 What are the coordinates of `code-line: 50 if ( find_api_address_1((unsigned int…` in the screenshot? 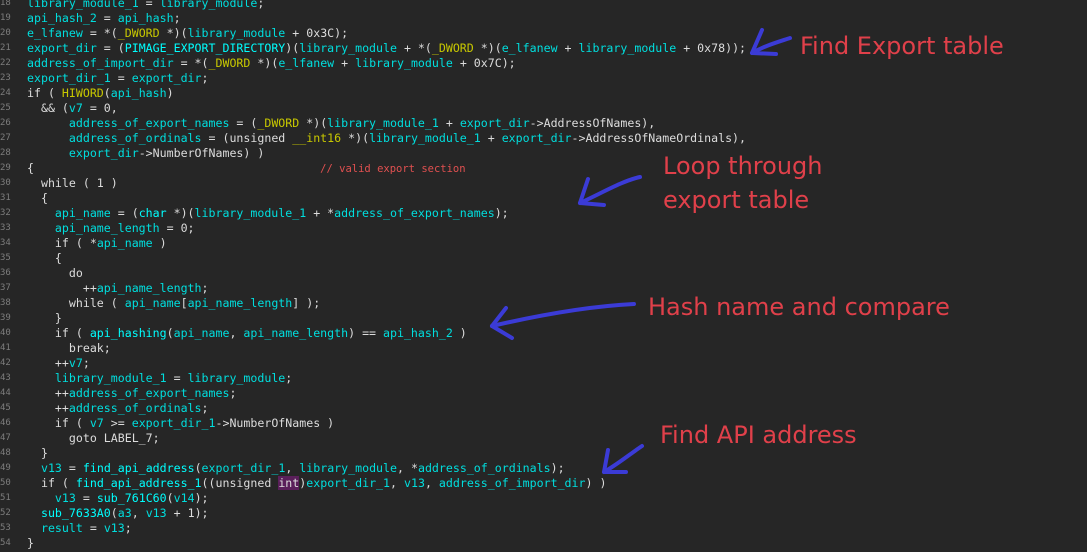 It's located at (543, 483).